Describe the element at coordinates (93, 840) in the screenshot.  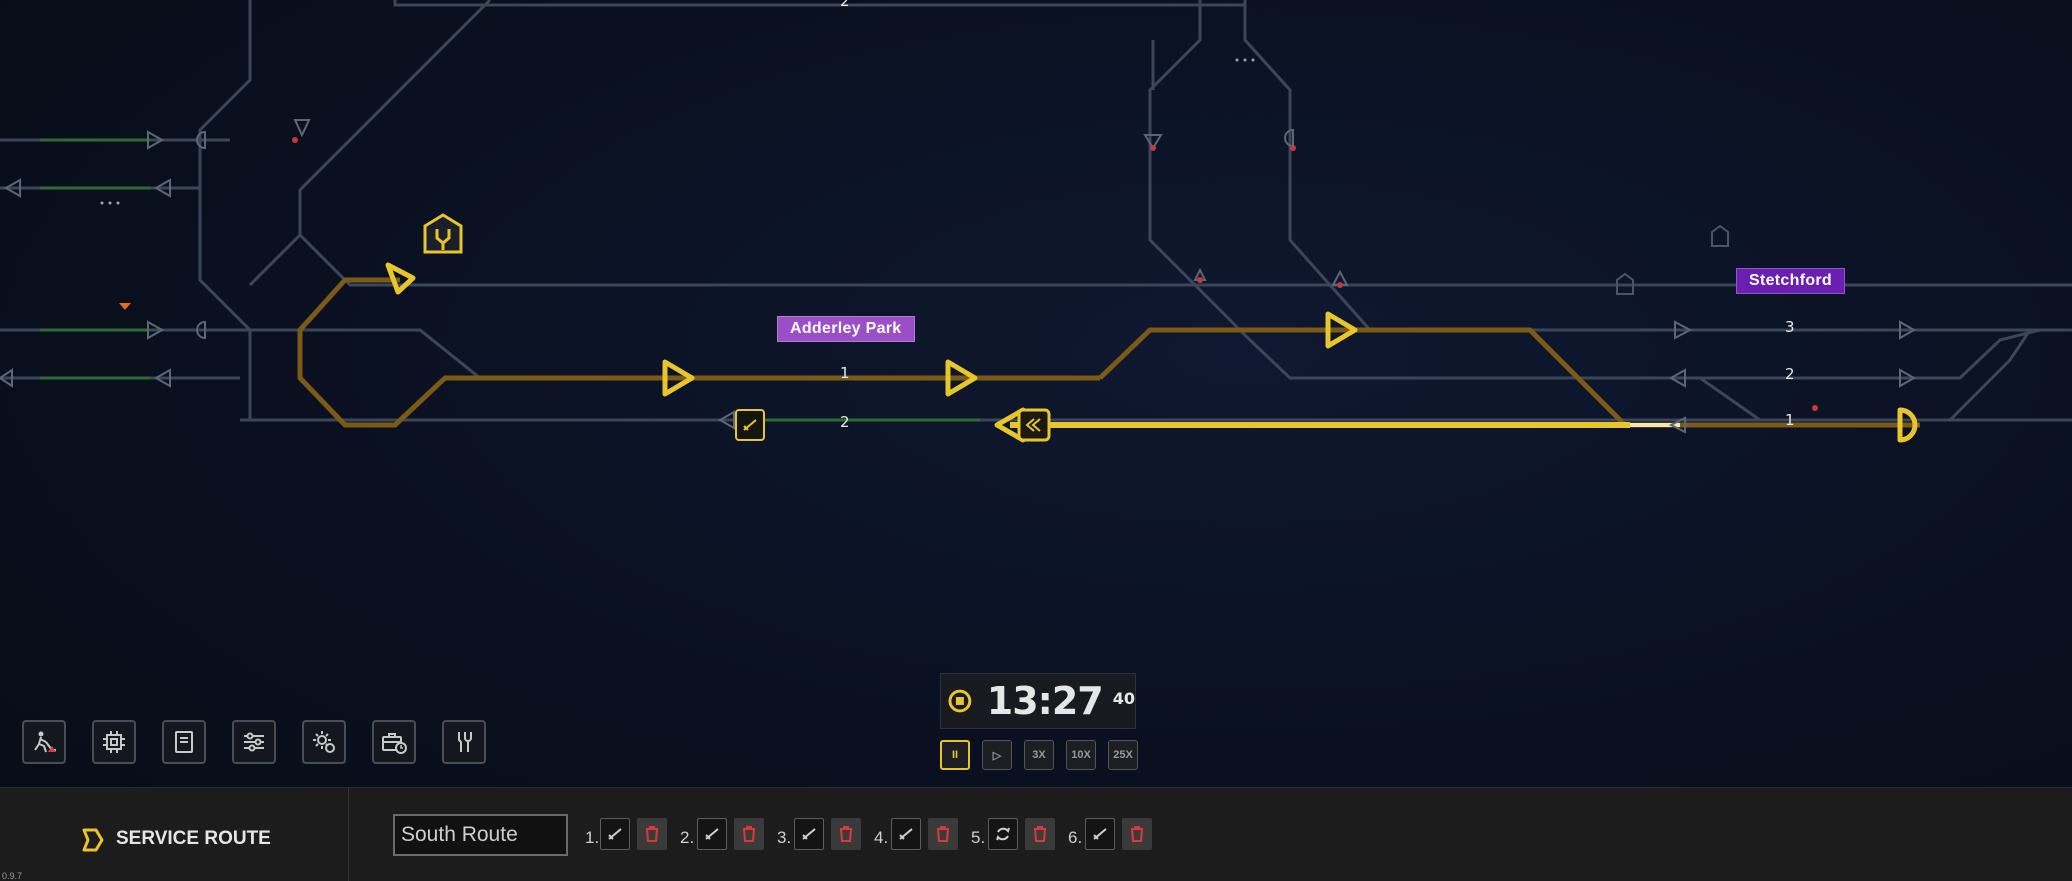
I see `service-route-icon` at that location.